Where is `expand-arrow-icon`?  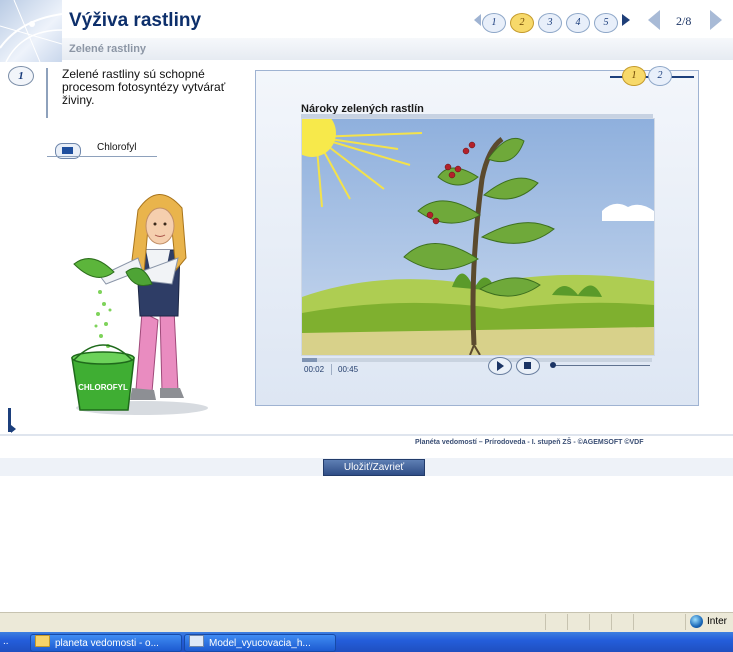
expand-arrow-icon is located at coordinates (13, 429).